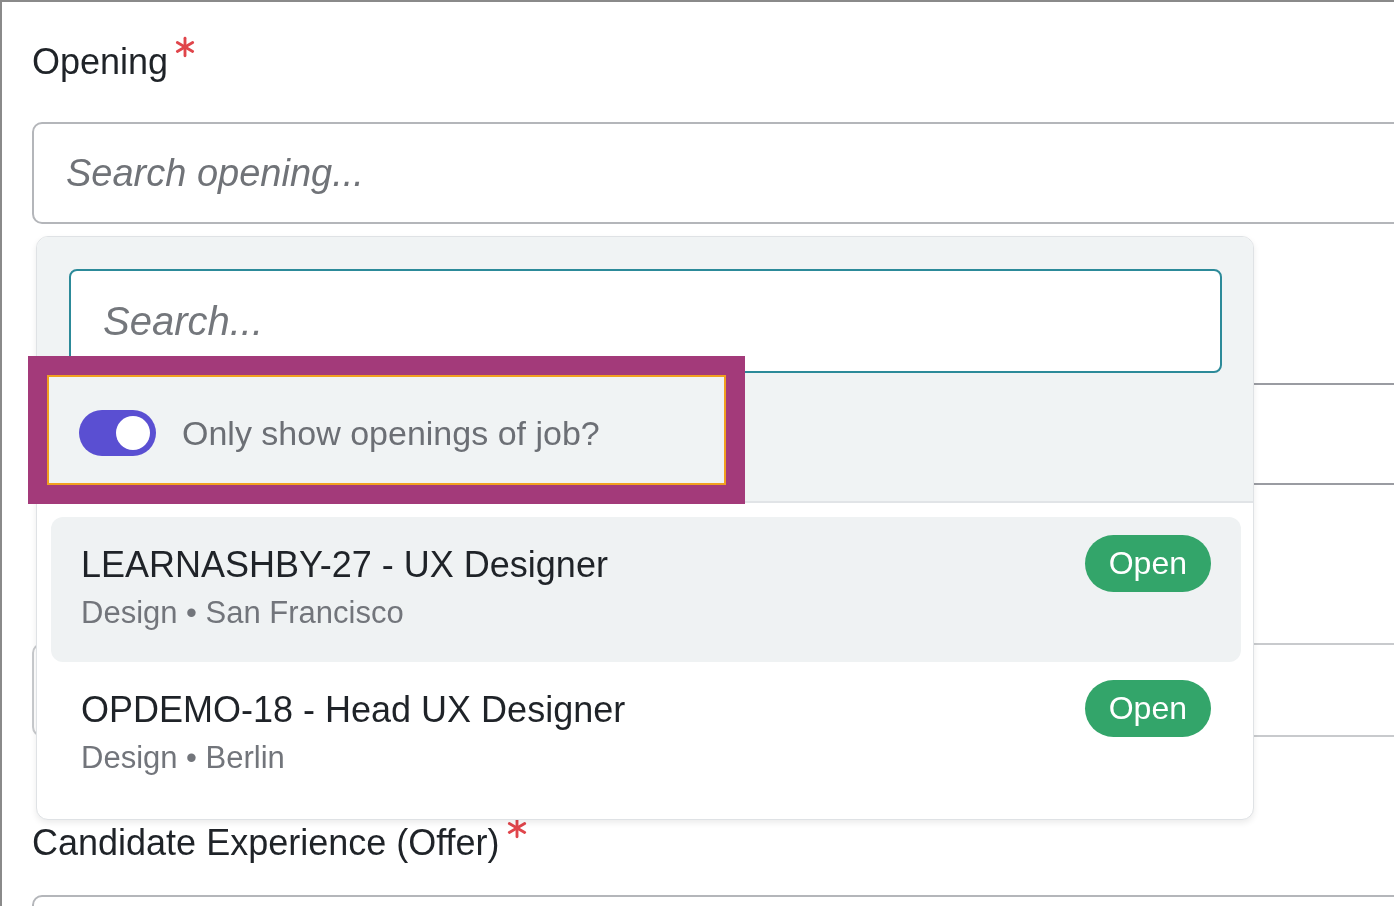 The width and height of the screenshot is (1396, 908). Describe the element at coordinates (117, 433) in the screenshot. I see `toggle-switch` at that location.